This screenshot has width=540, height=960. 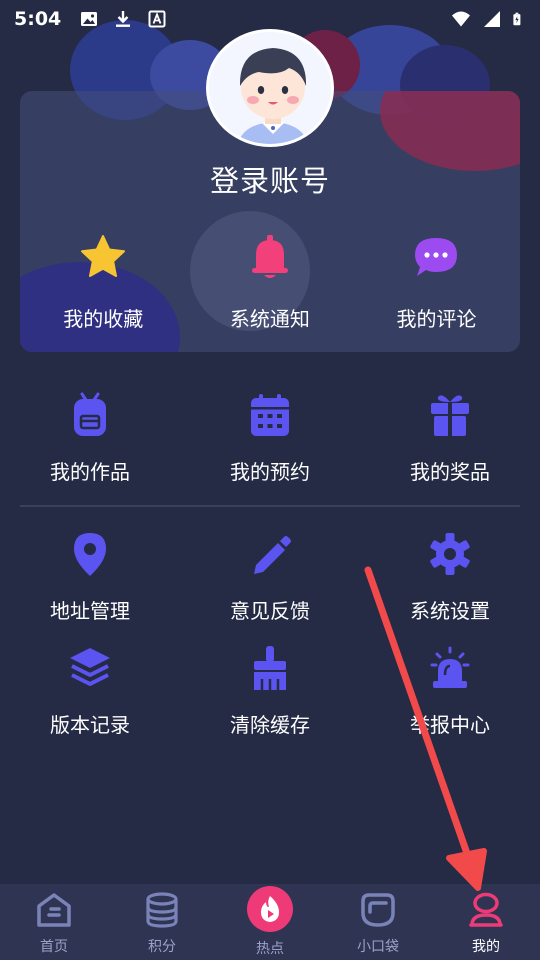 What do you see at coordinates (123, 19) in the screenshot?
I see `download-notification-icon` at bounding box center [123, 19].